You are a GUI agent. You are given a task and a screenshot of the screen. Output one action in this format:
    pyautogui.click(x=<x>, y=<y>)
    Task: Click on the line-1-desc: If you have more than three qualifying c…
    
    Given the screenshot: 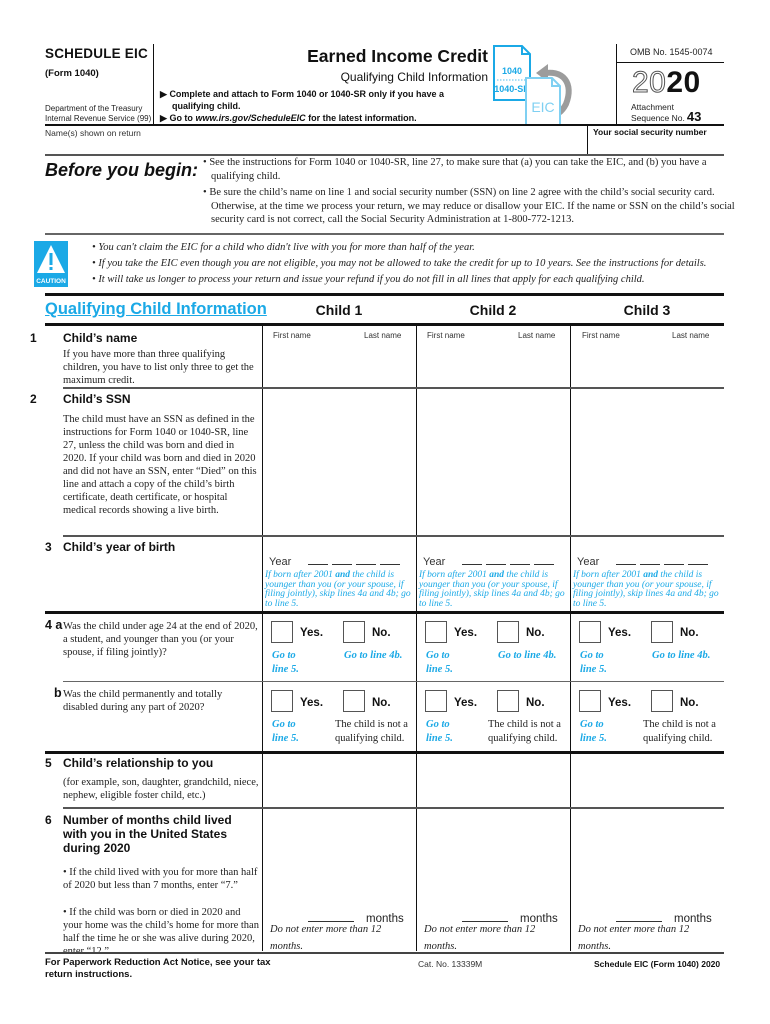 What is the action you would take?
    pyautogui.click(x=158, y=367)
    